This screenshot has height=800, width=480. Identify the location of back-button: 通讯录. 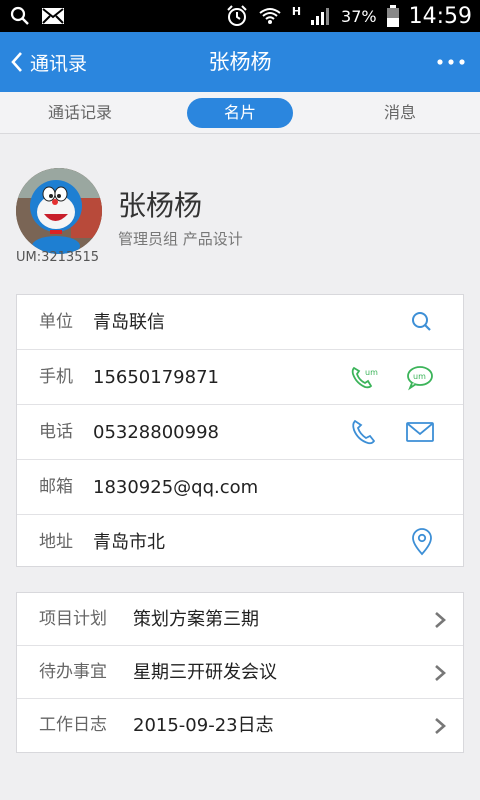
(48, 62).